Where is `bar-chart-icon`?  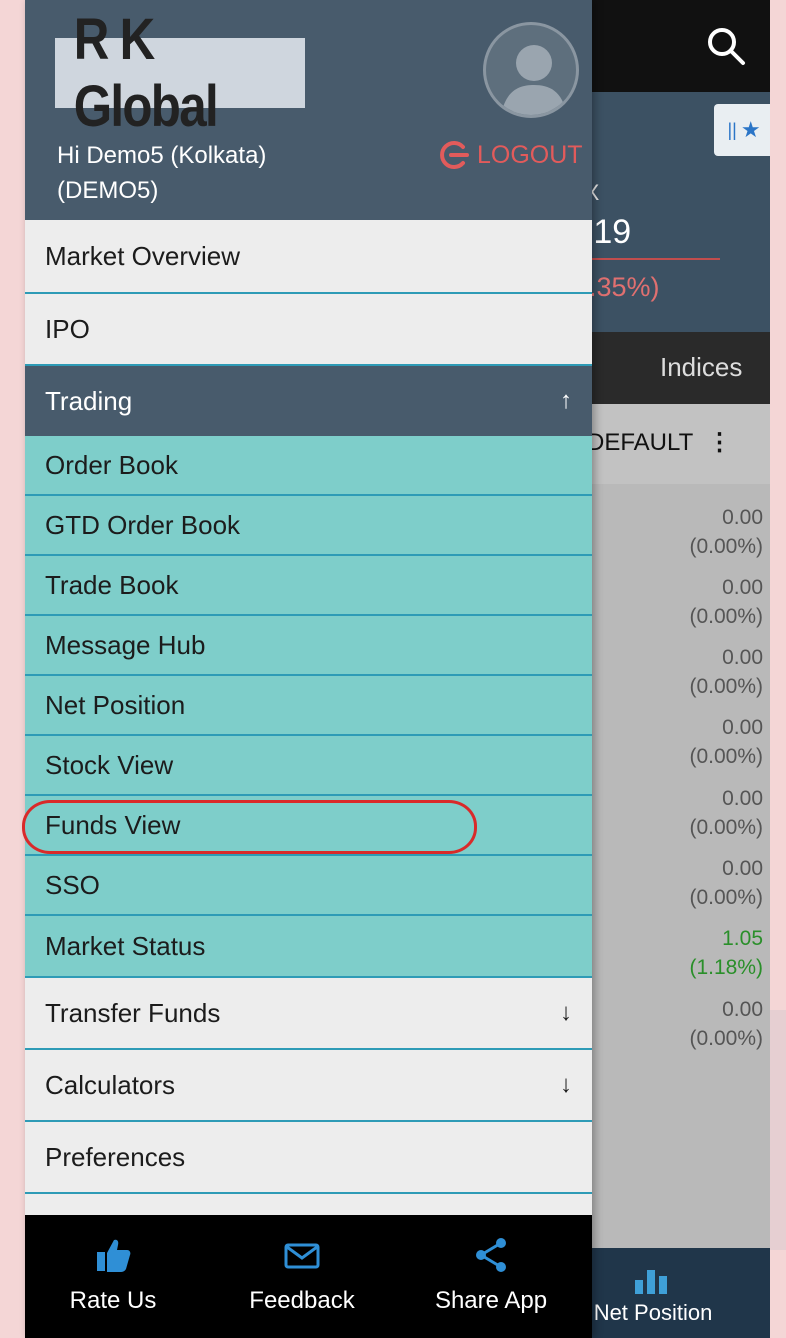 bar-chart-icon is located at coordinates (651, 1282).